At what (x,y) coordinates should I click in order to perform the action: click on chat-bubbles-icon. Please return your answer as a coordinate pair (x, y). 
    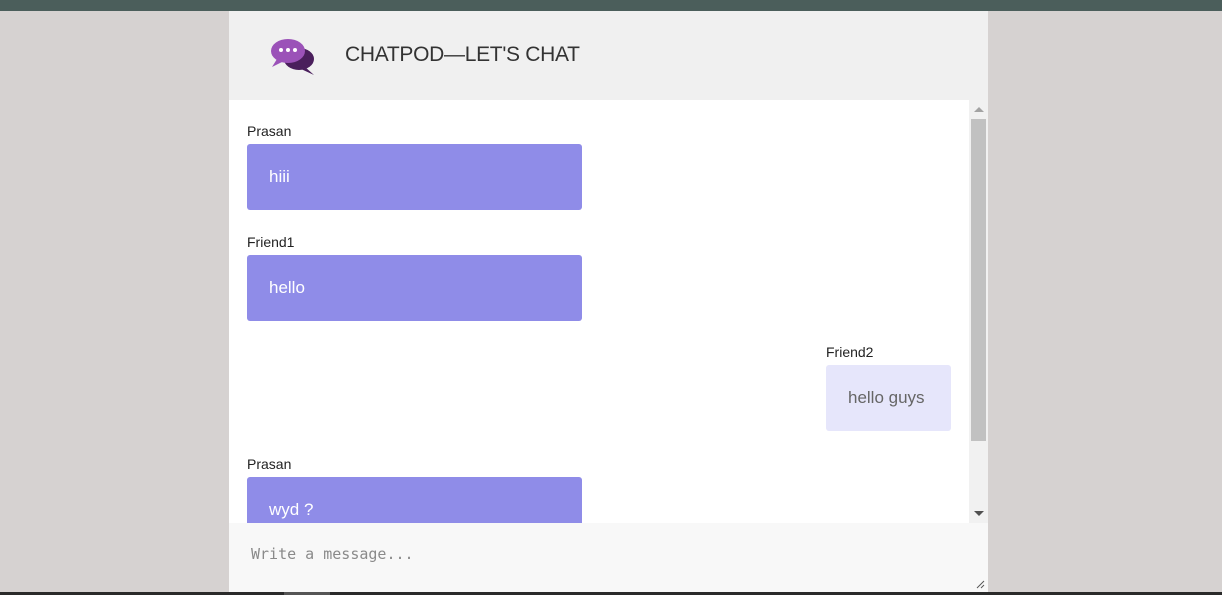
    Looking at the image, I should click on (292, 57).